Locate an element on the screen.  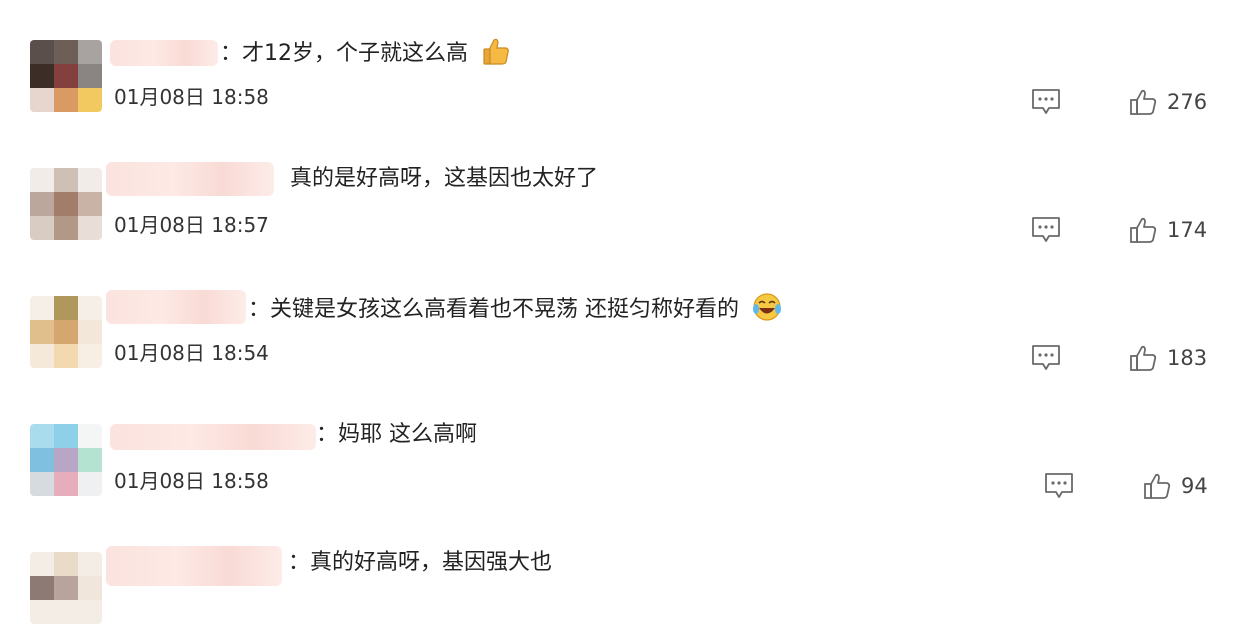
comment-text: ：才12岁，个子就这么高 is located at coordinates (365, 52).